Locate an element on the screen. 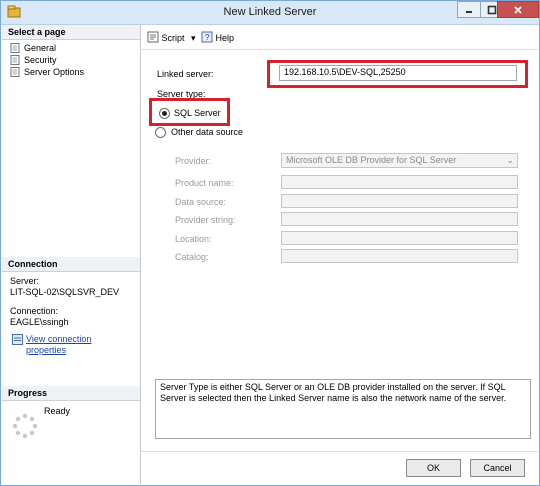 This screenshot has height=486, width=540. progress-status: Ready is located at coordinates (57, 411).